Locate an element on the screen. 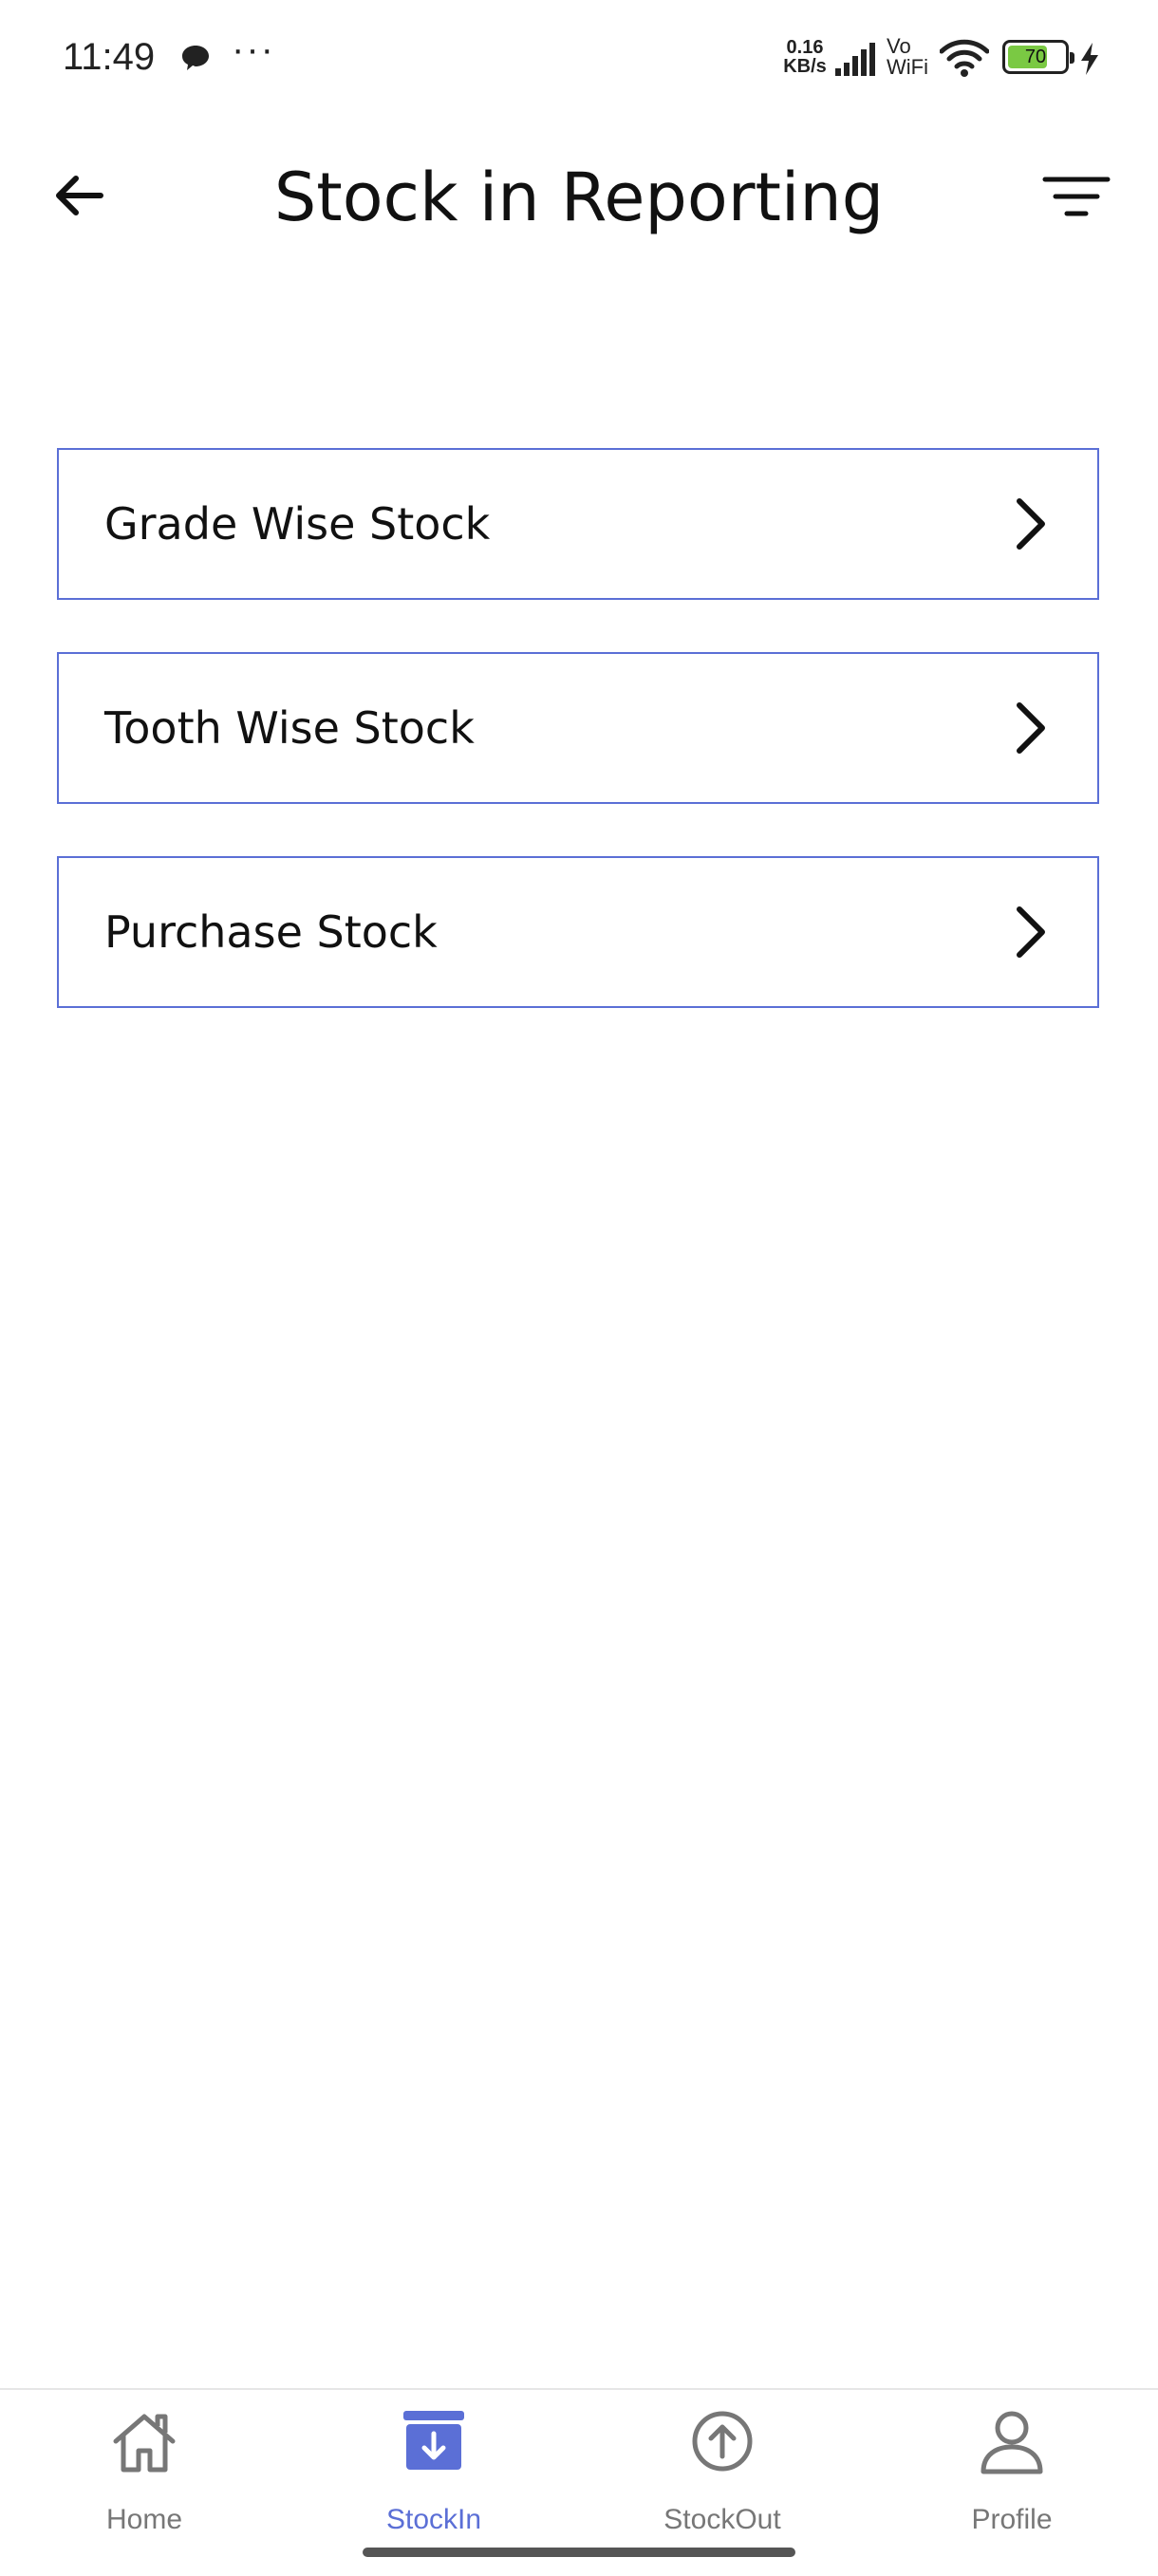  battery-level: 70 is located at coordinates (1035, 57).